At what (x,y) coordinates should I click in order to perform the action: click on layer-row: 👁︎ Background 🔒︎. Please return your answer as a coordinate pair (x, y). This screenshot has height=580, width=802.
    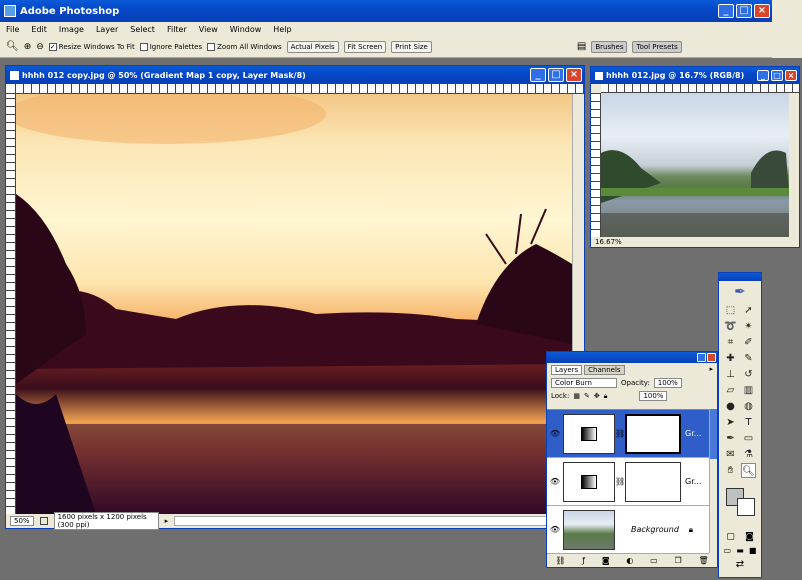
    Looking at the image, I should click on (628, 530).